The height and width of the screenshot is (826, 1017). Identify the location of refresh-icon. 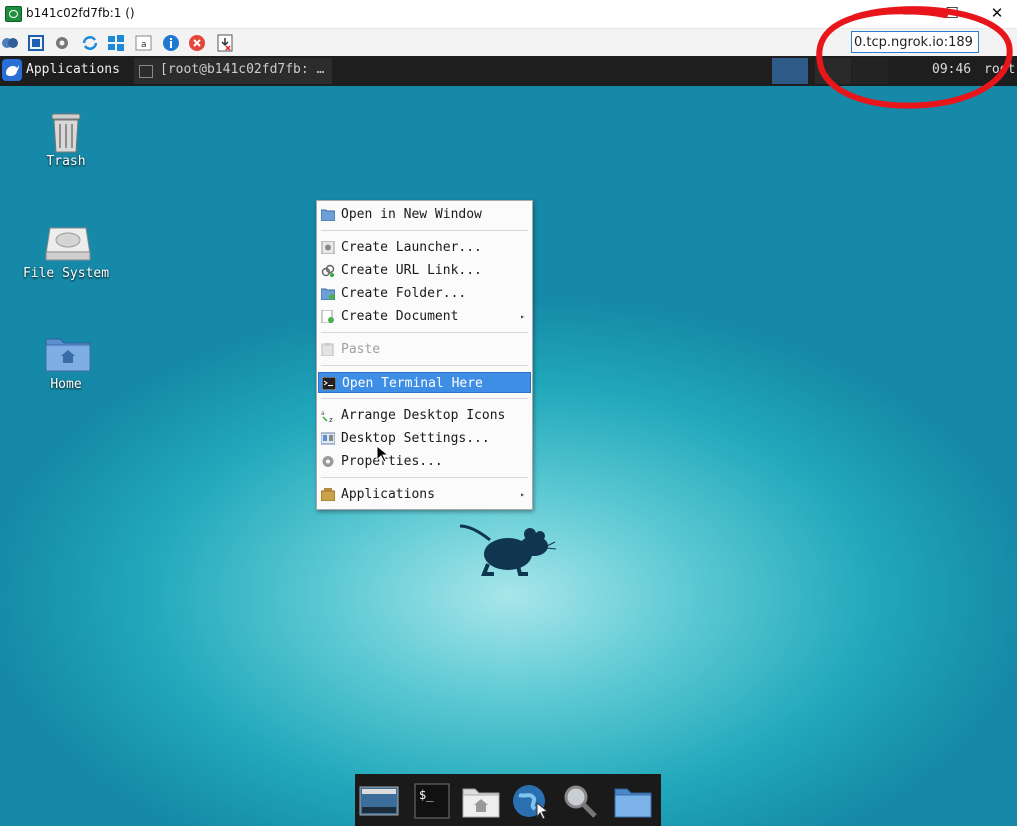
(90, 43).